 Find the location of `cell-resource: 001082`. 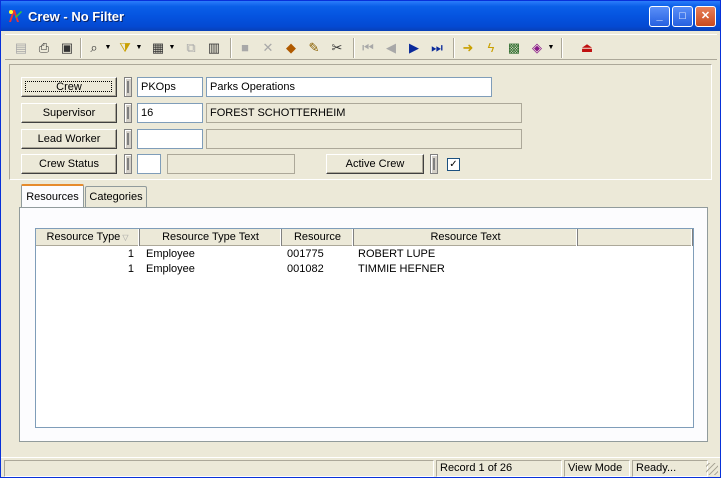

cell-resource: 001082 is located at coordinates (305, 269).